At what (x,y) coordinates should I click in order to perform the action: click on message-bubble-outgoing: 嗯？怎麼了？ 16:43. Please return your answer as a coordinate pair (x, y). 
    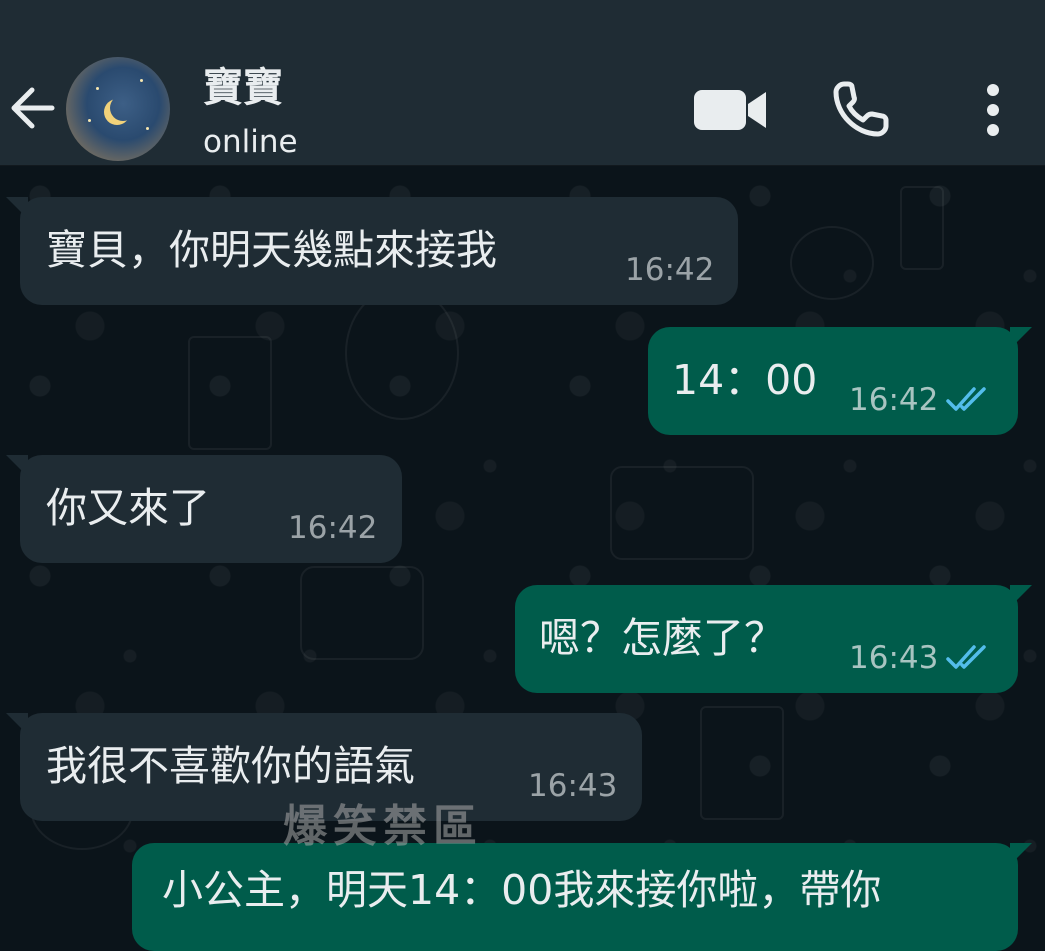
    Looking at the image, I should click on (773, 639).